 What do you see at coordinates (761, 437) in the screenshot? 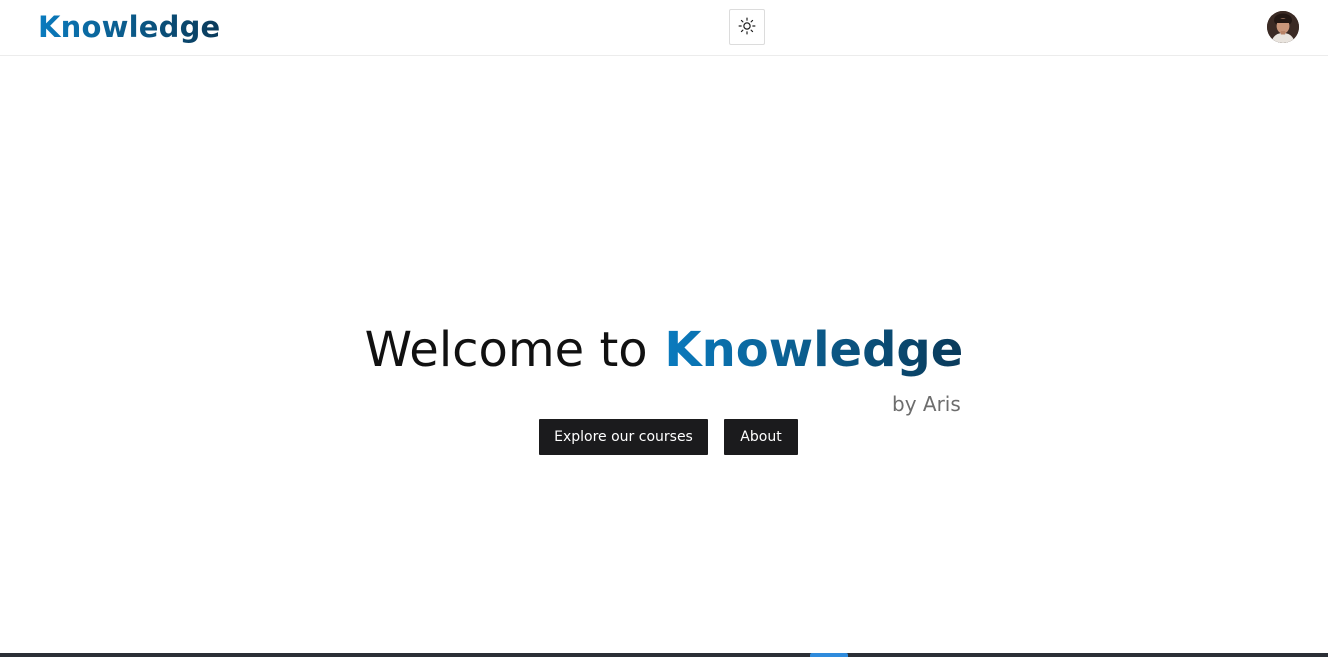
I see `about-button: About` at bounding box center [761, 437].